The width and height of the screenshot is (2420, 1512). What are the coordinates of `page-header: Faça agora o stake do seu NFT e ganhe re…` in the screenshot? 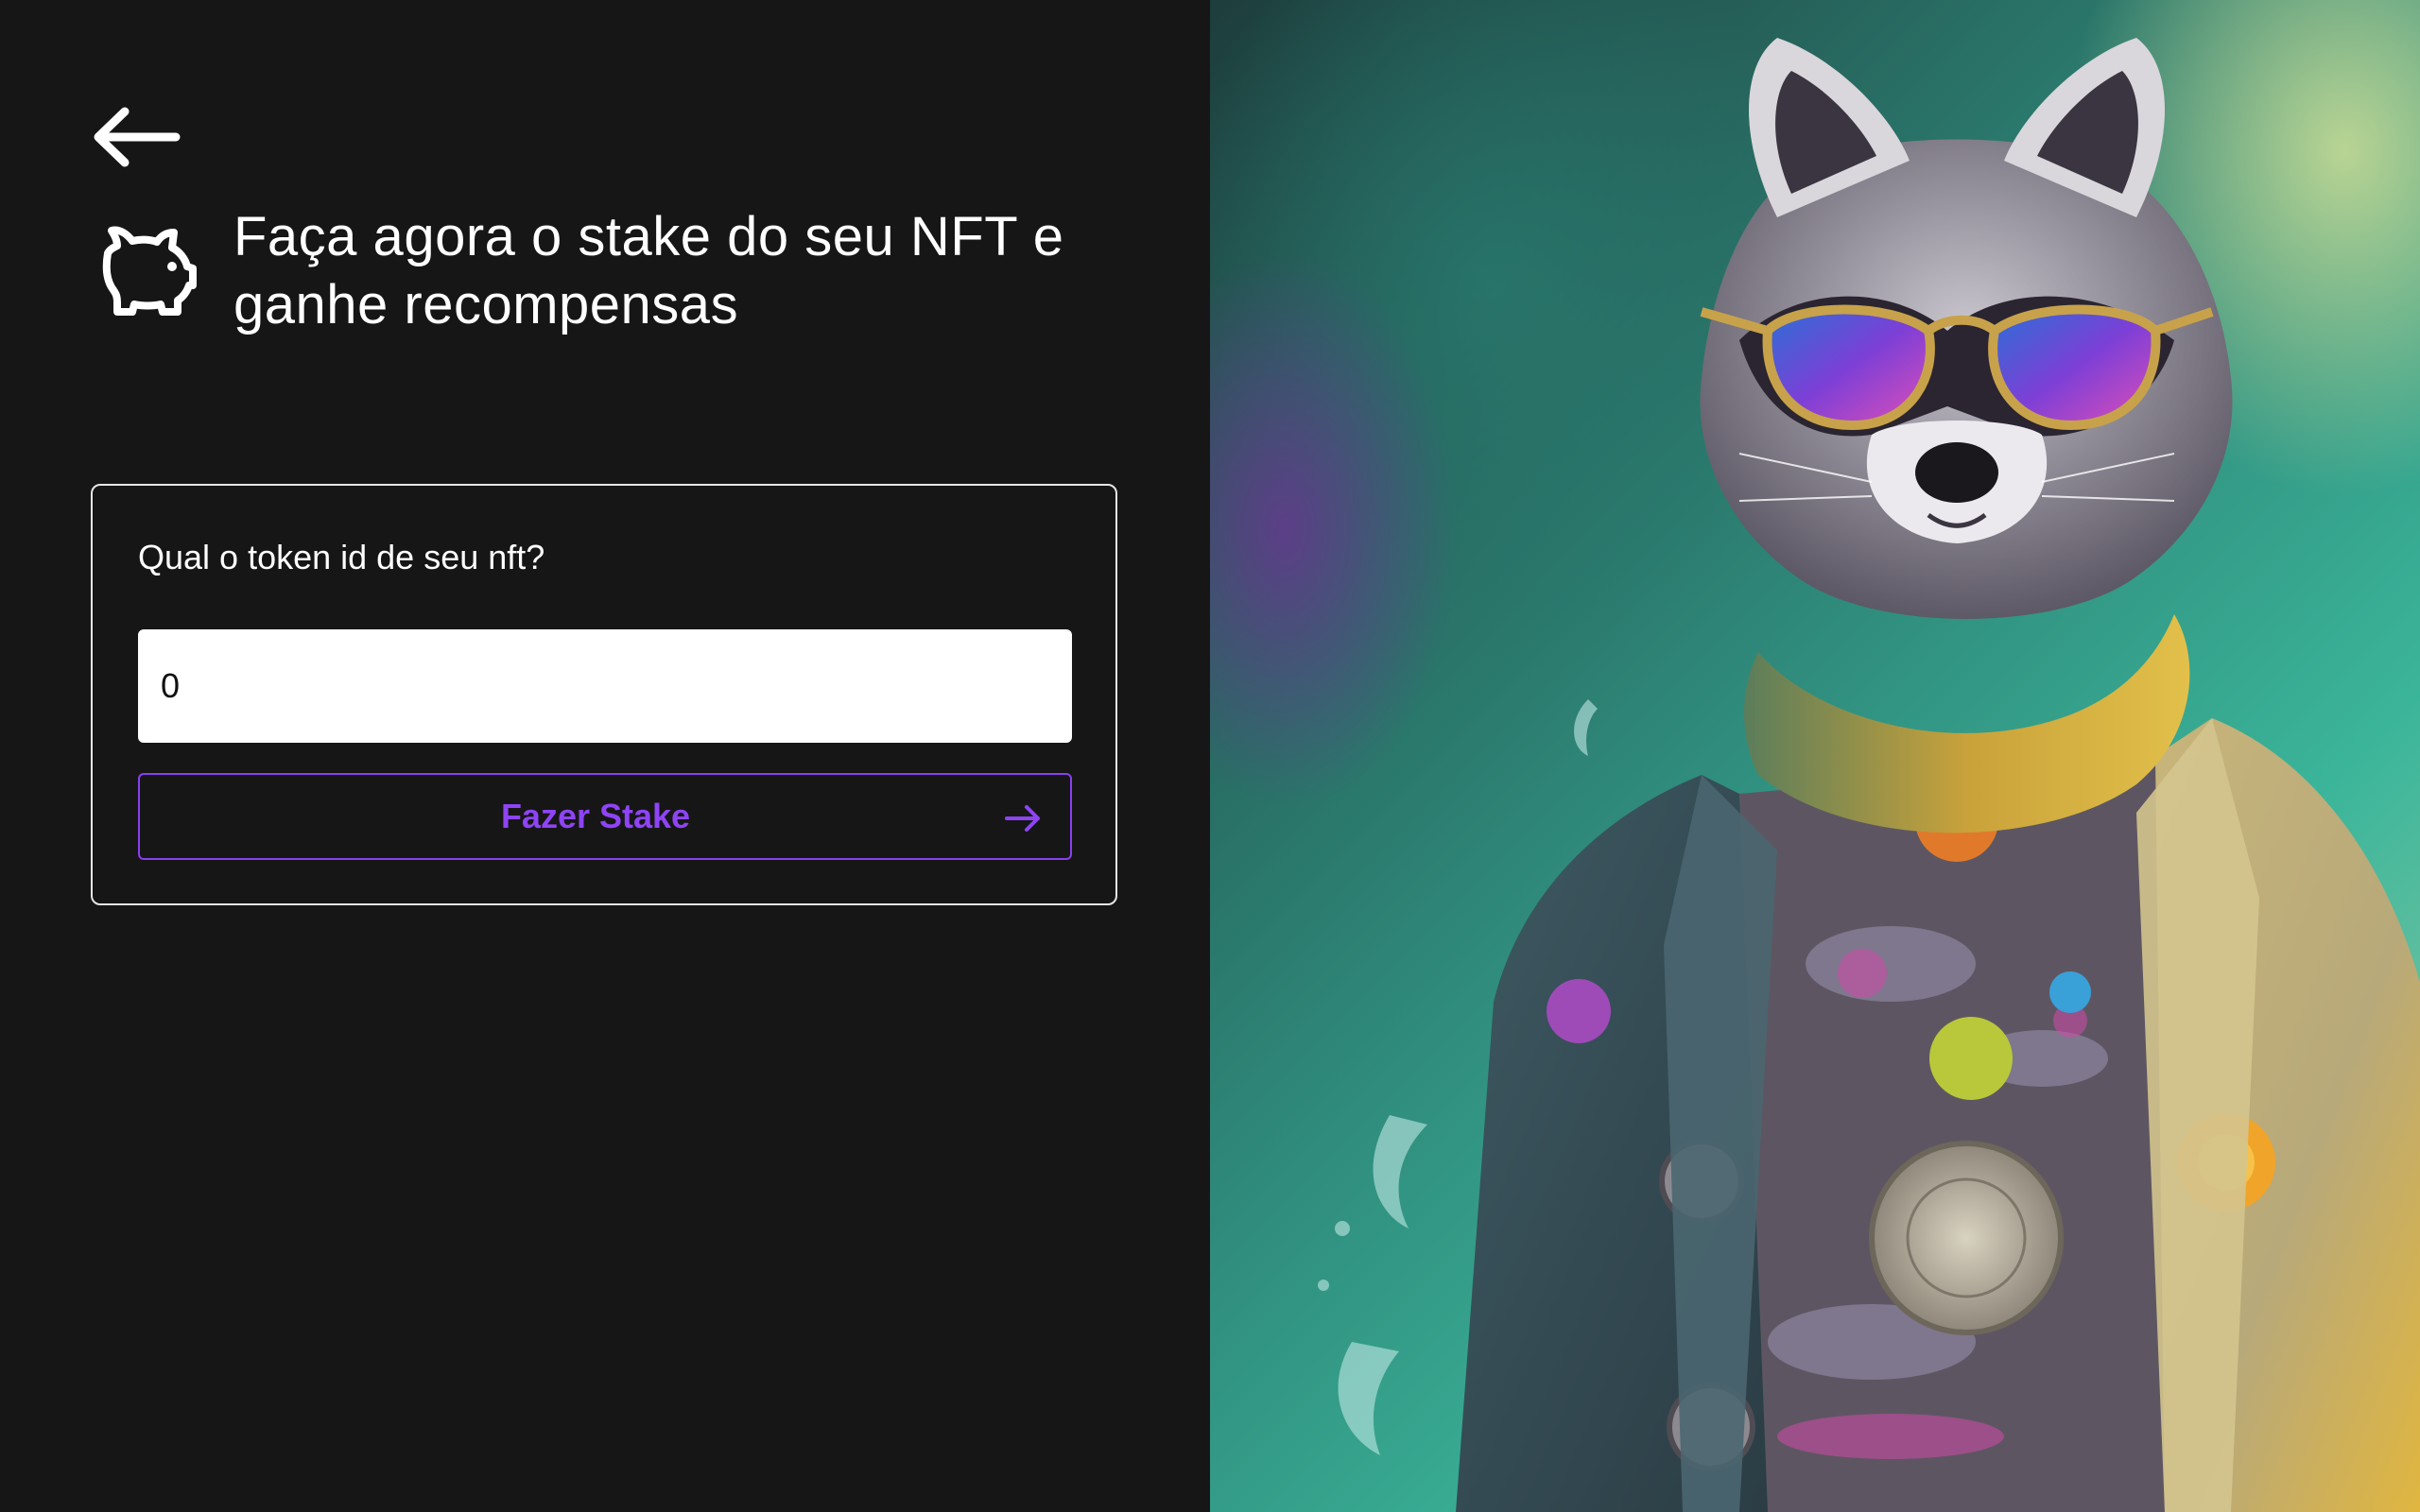 It's located at (629, 271).